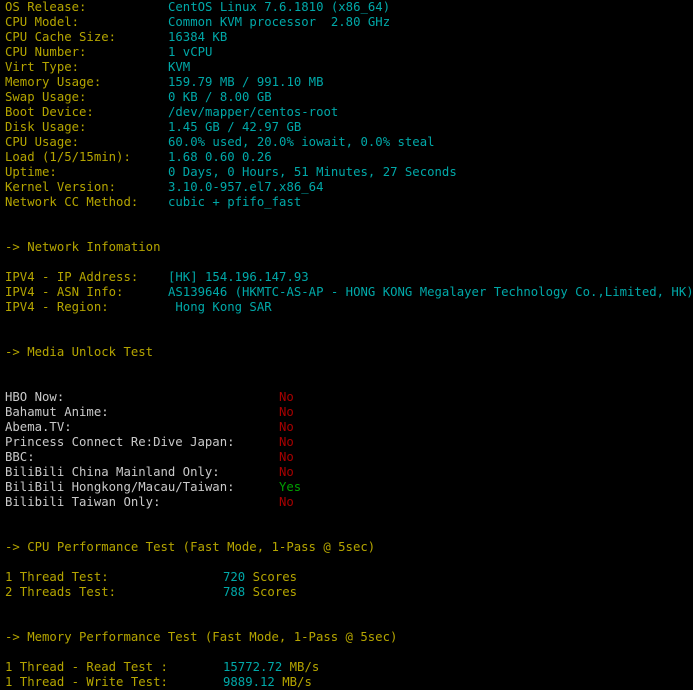 The image size is (693, 690). Describe the element at coordinates (346, 187) in the screenshot. I see `system-info-row: Kernel Version: 3.10.0-957.el7.x86_64` at that location.